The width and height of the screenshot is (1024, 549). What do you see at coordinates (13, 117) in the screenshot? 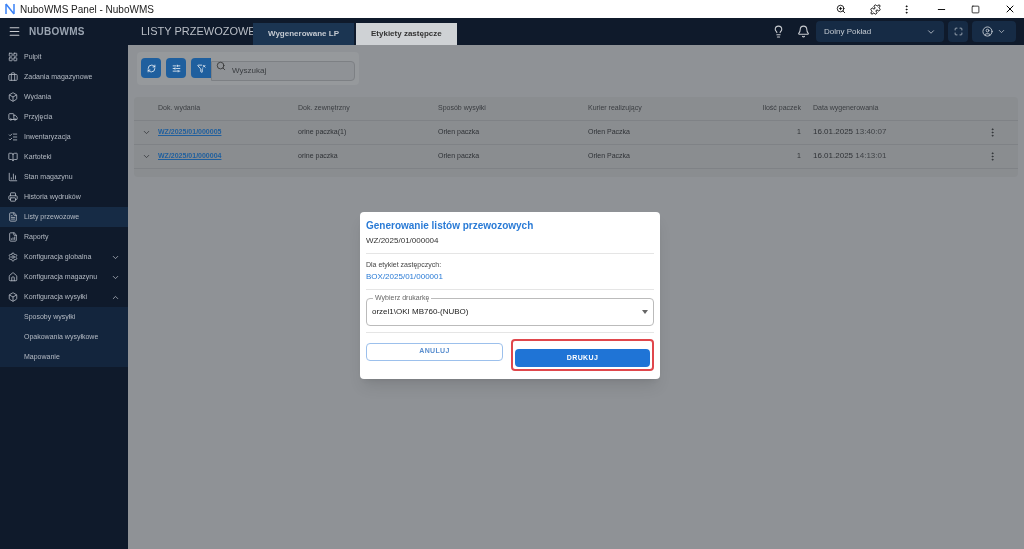
I see `truck-icon` at bounding box center [13, 117].